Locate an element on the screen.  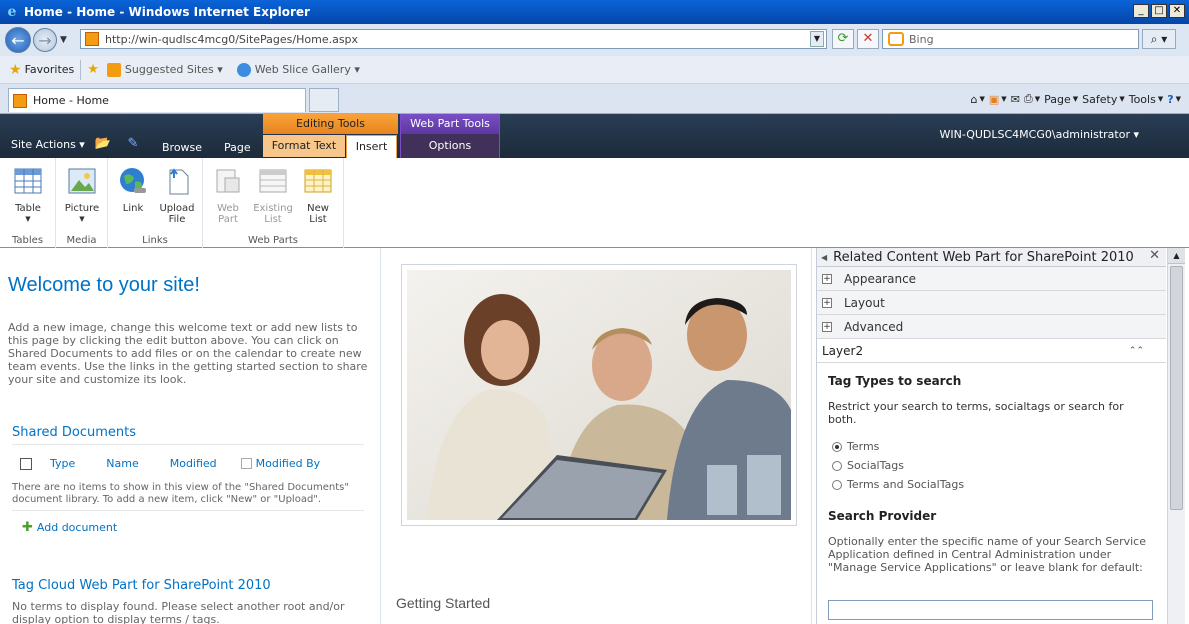
editing-tools-label: Editing Tools is located at coordinates (330, 124).